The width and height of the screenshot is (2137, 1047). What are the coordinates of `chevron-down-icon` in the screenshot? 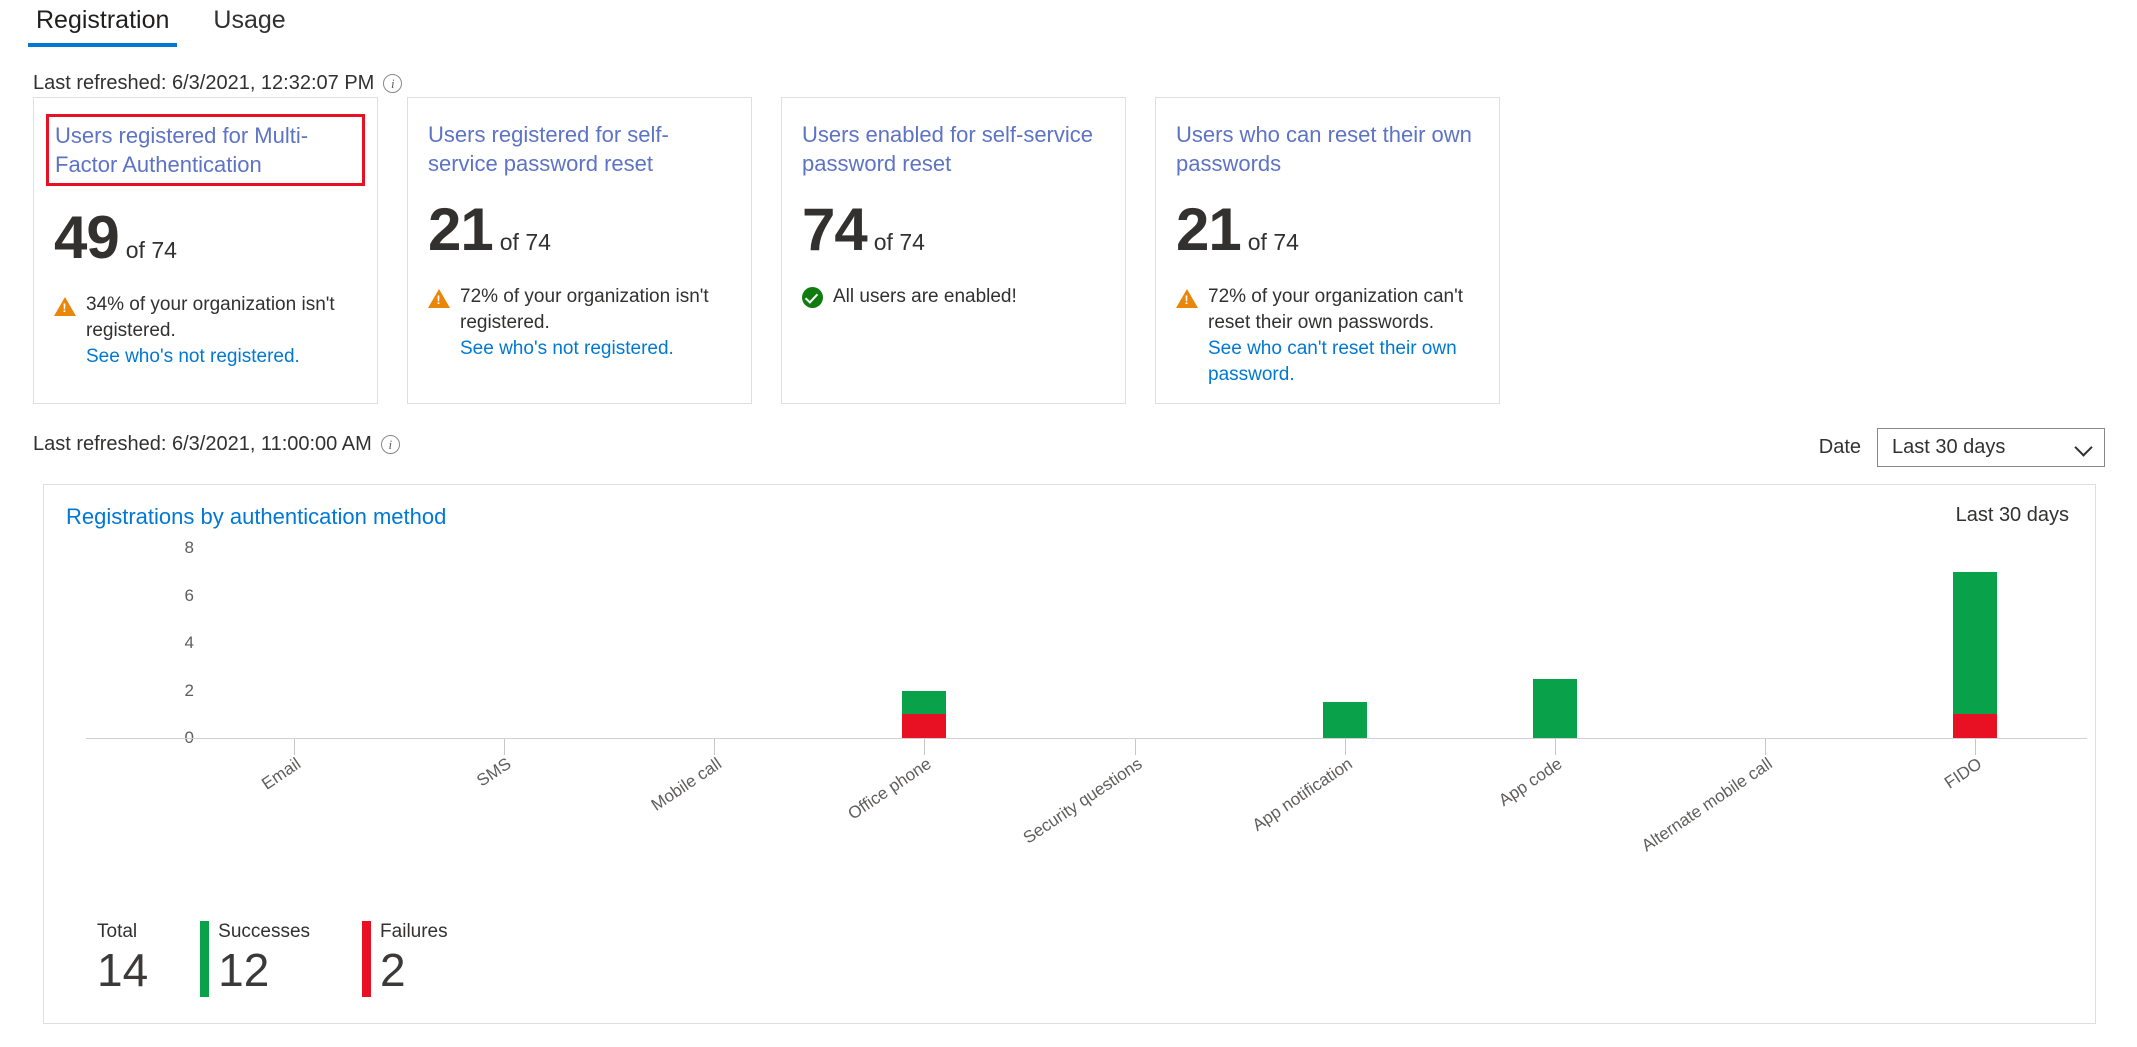 It's located at (2083, 447).